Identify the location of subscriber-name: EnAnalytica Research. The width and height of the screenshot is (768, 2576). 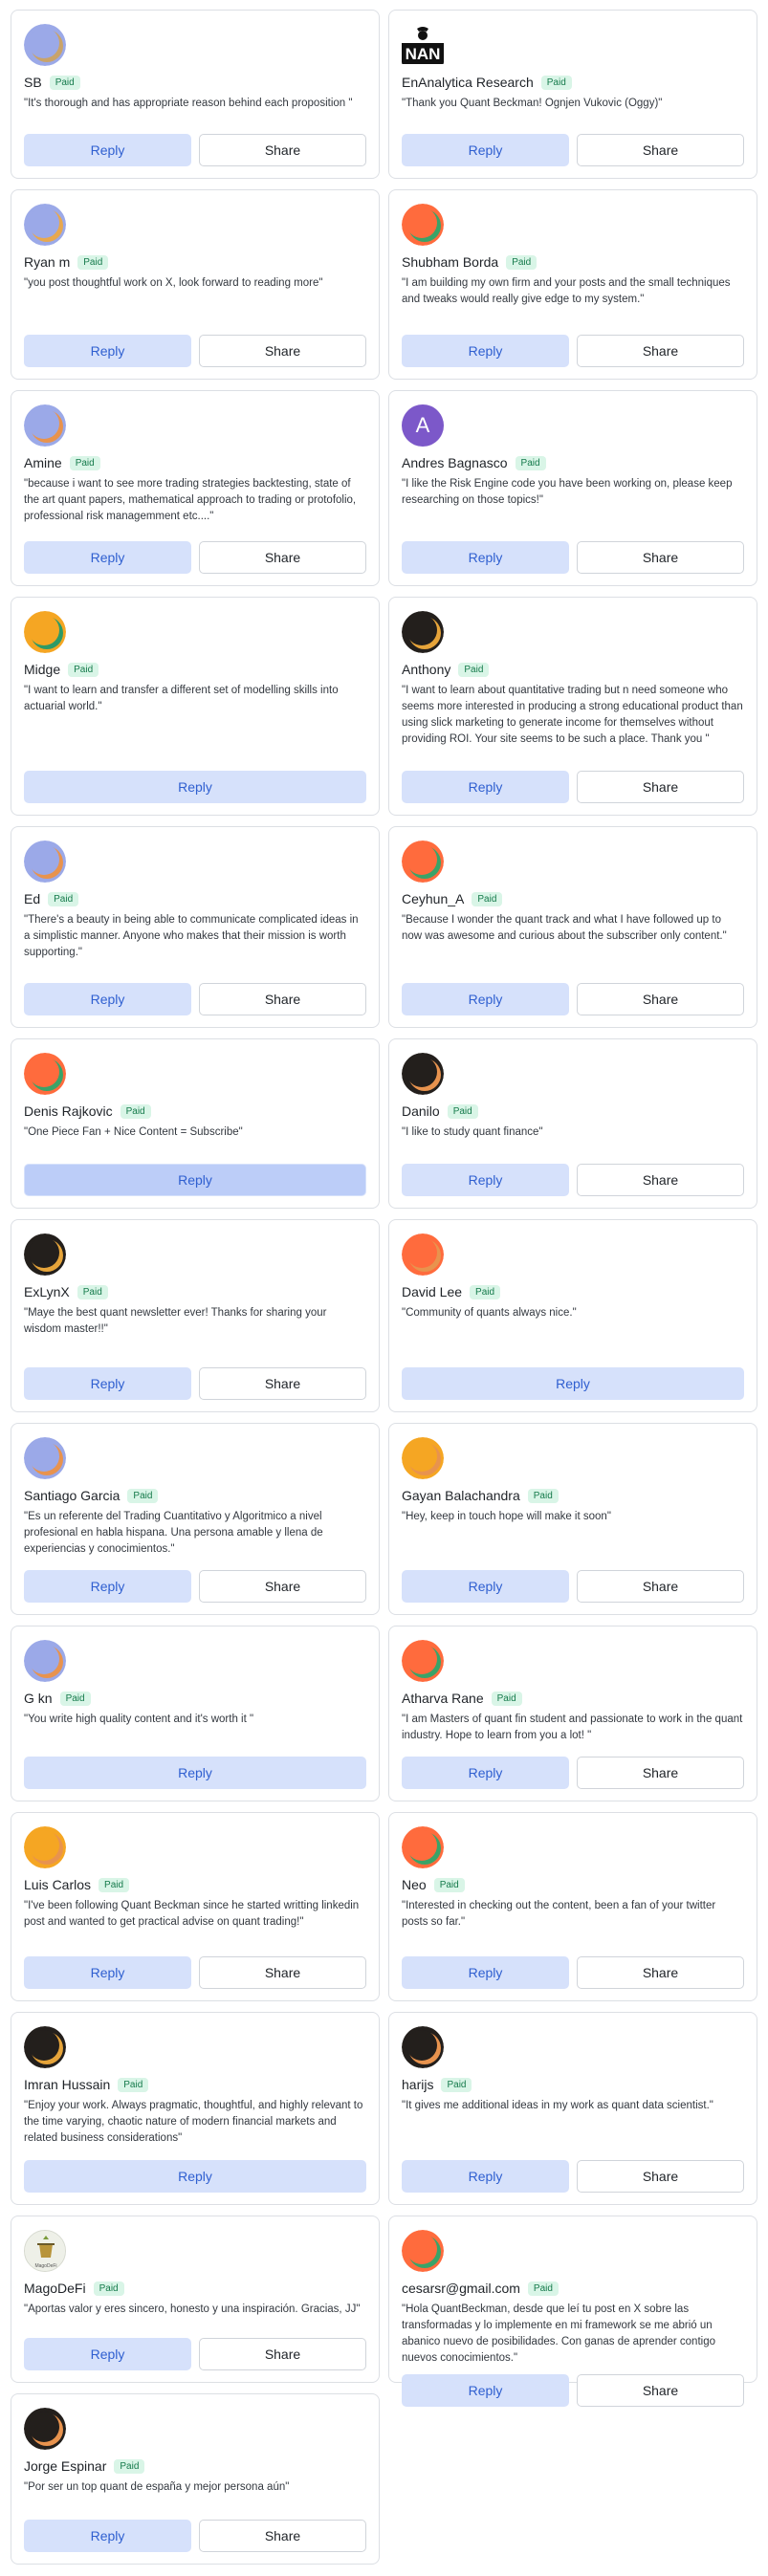
(468, 82).